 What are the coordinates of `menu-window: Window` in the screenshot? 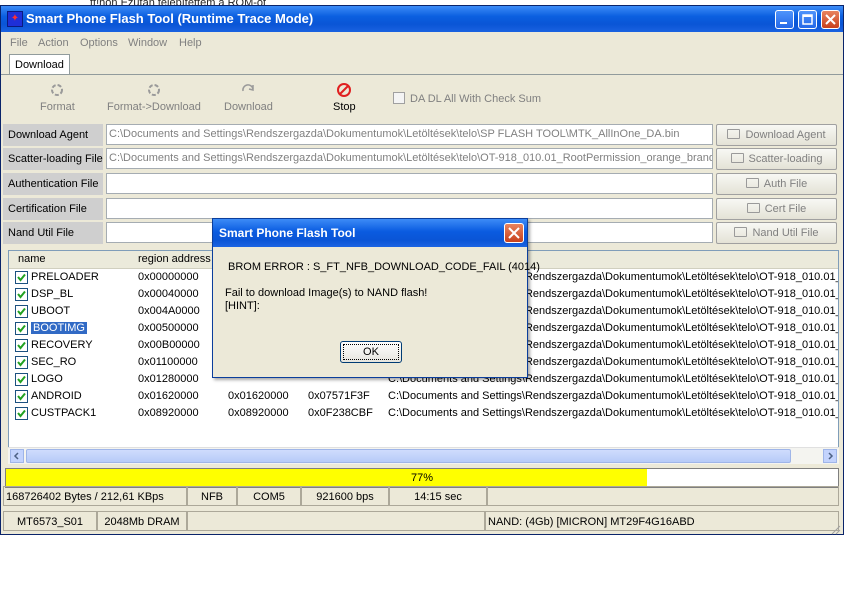 It's located at (147, 43).